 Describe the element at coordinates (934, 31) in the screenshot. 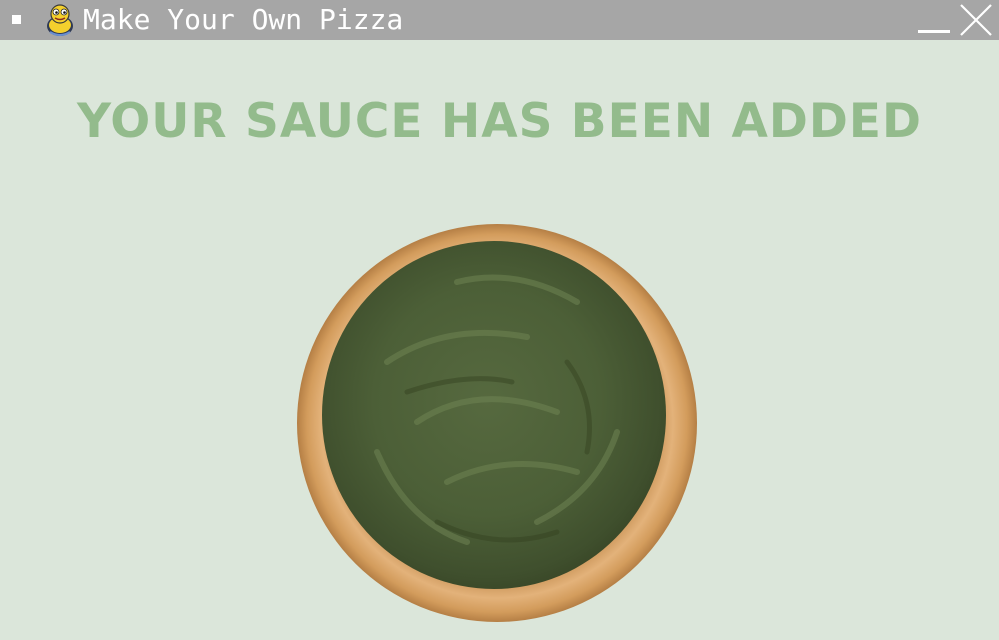

I see `minimize-icon` at that location.